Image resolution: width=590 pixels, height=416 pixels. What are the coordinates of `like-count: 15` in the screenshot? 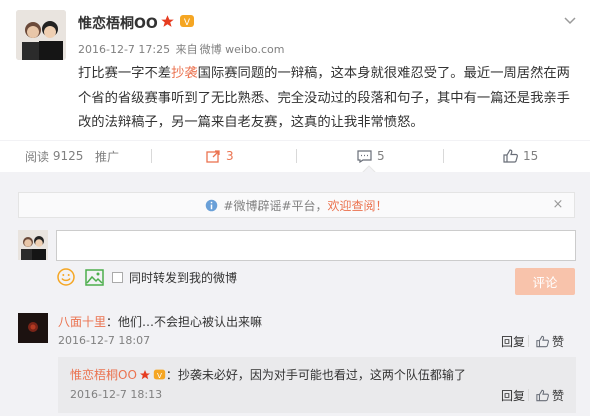 It's located at (531, 156).